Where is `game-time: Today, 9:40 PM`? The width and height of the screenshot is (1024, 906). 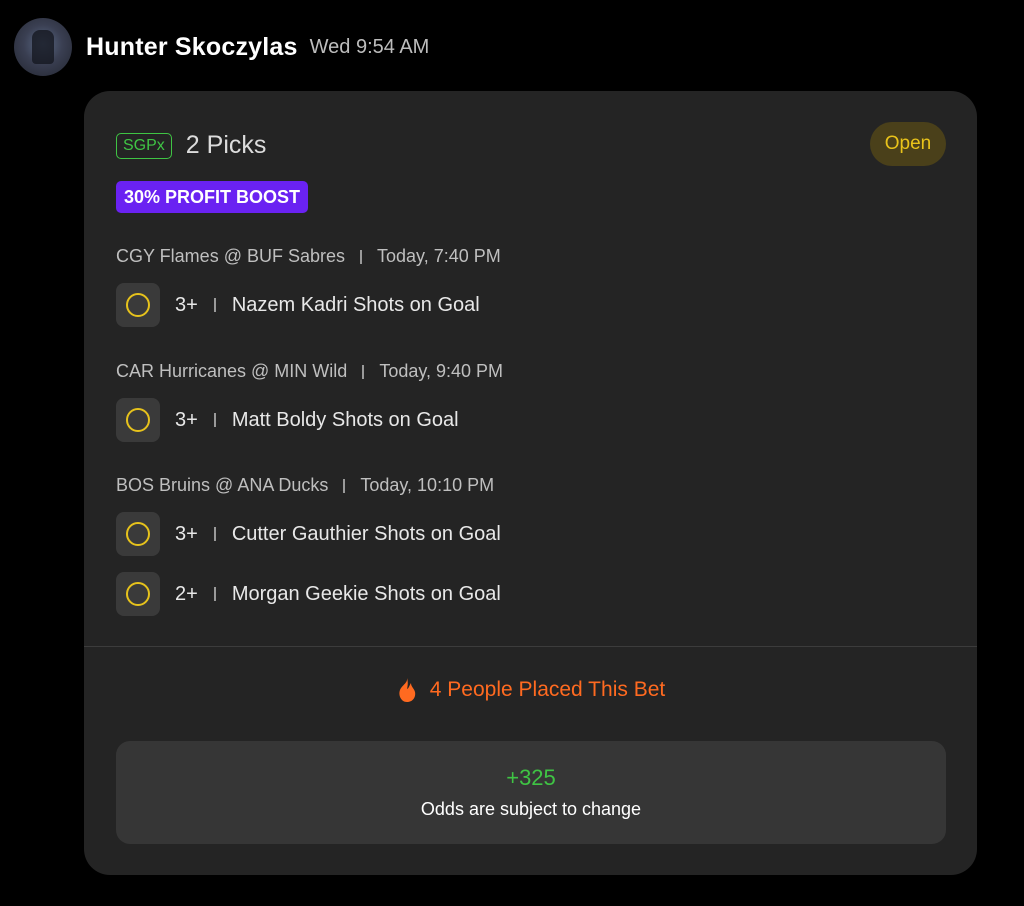 game-time: Today, 9:40 PM is located at coordinates (441, 371).